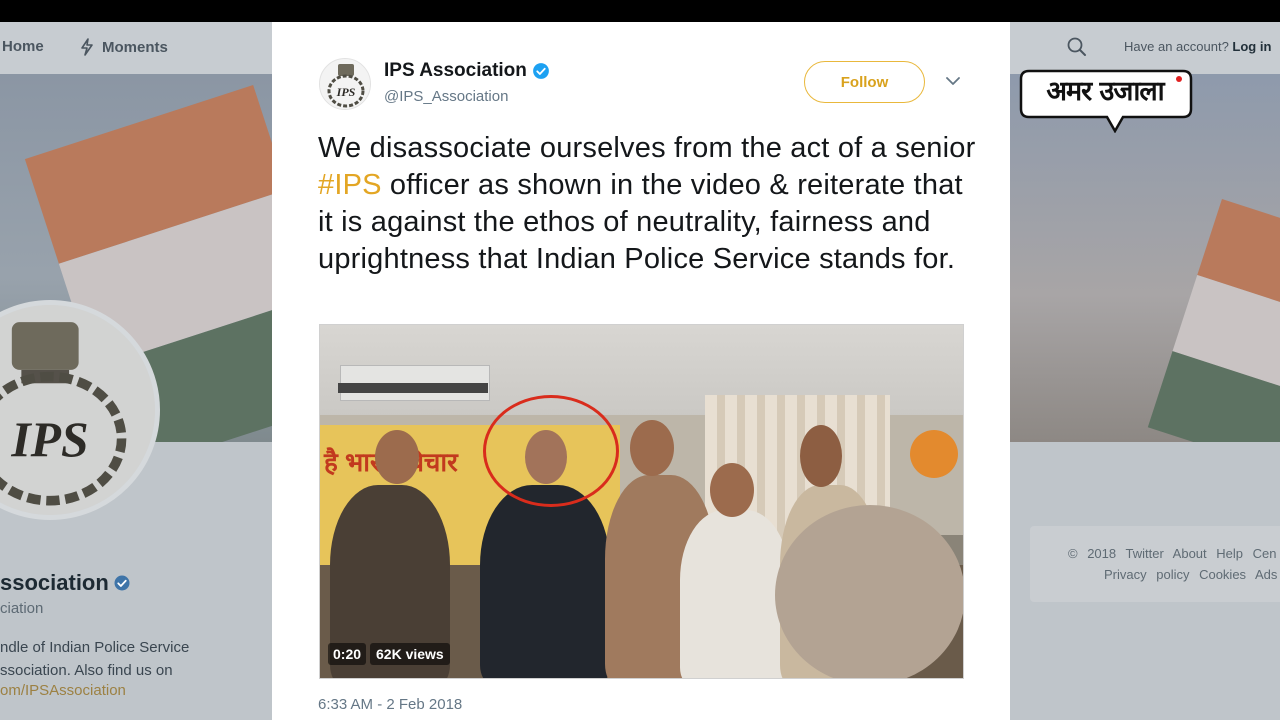  What do you see at coordinates (410, 654) in the screenshot?
I see `video-views: 62K views` at bounding box center [410, 654].